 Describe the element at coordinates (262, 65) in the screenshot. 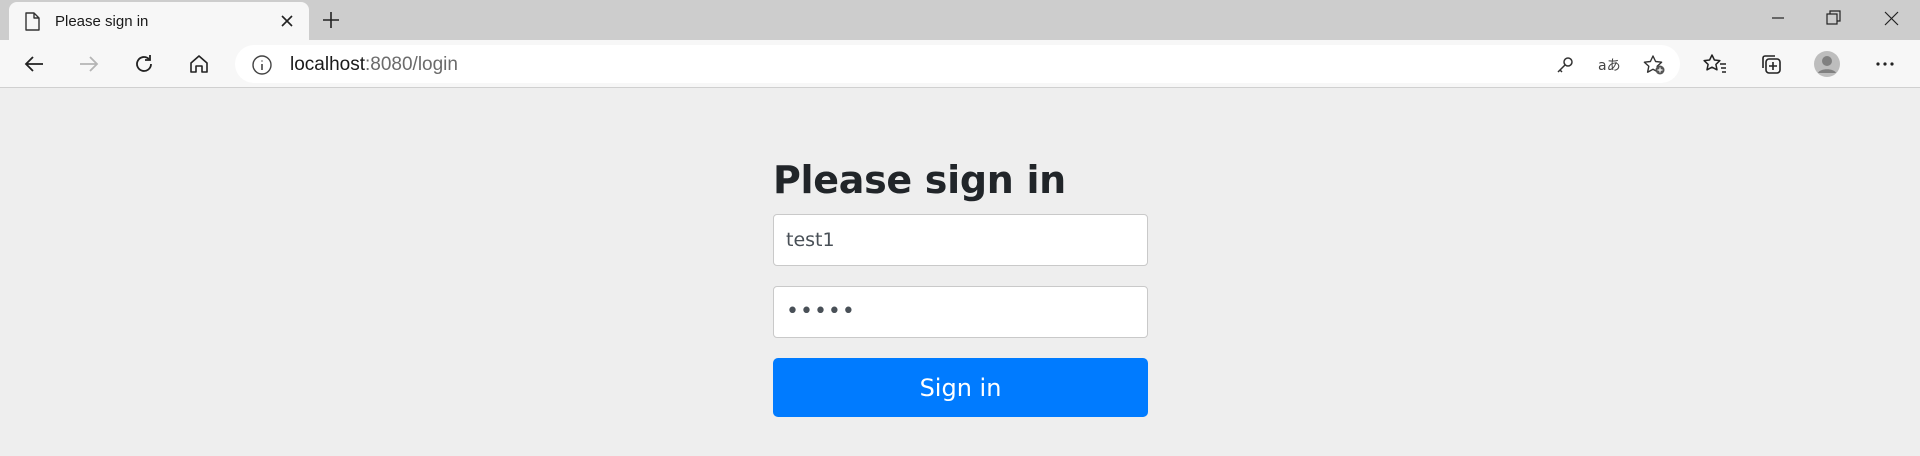

I see `info-icon` at that location.